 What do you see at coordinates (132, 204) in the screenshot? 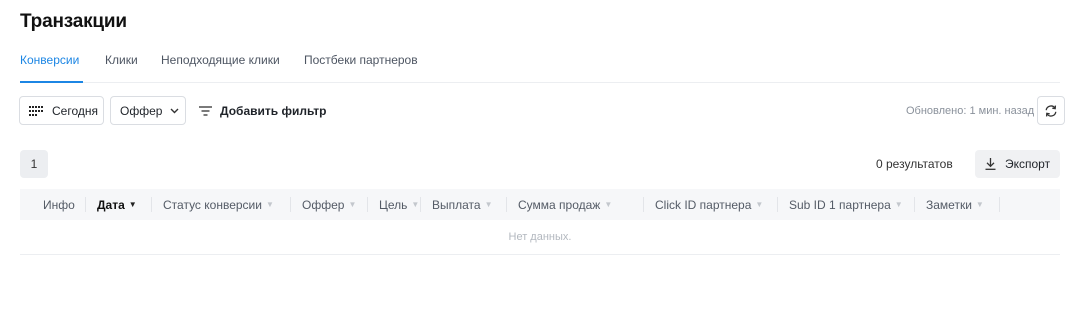
I see `sort-desc-icon: ▼` at bounding box center [132, 204].